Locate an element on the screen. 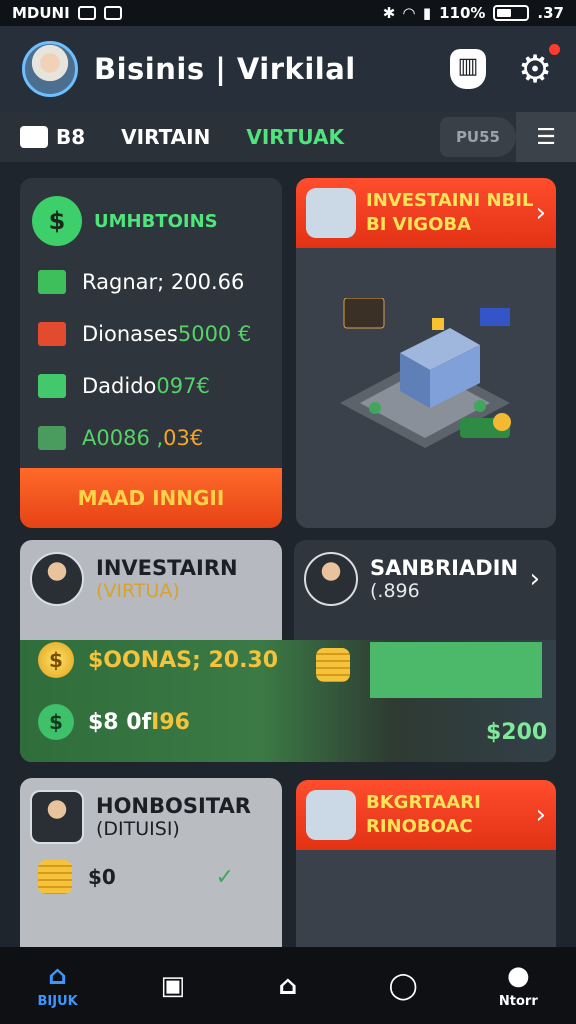 This screenshot has width=576, height=1024. sanbriadin-subtitle: (.896 is located at coordinates (395, 591).